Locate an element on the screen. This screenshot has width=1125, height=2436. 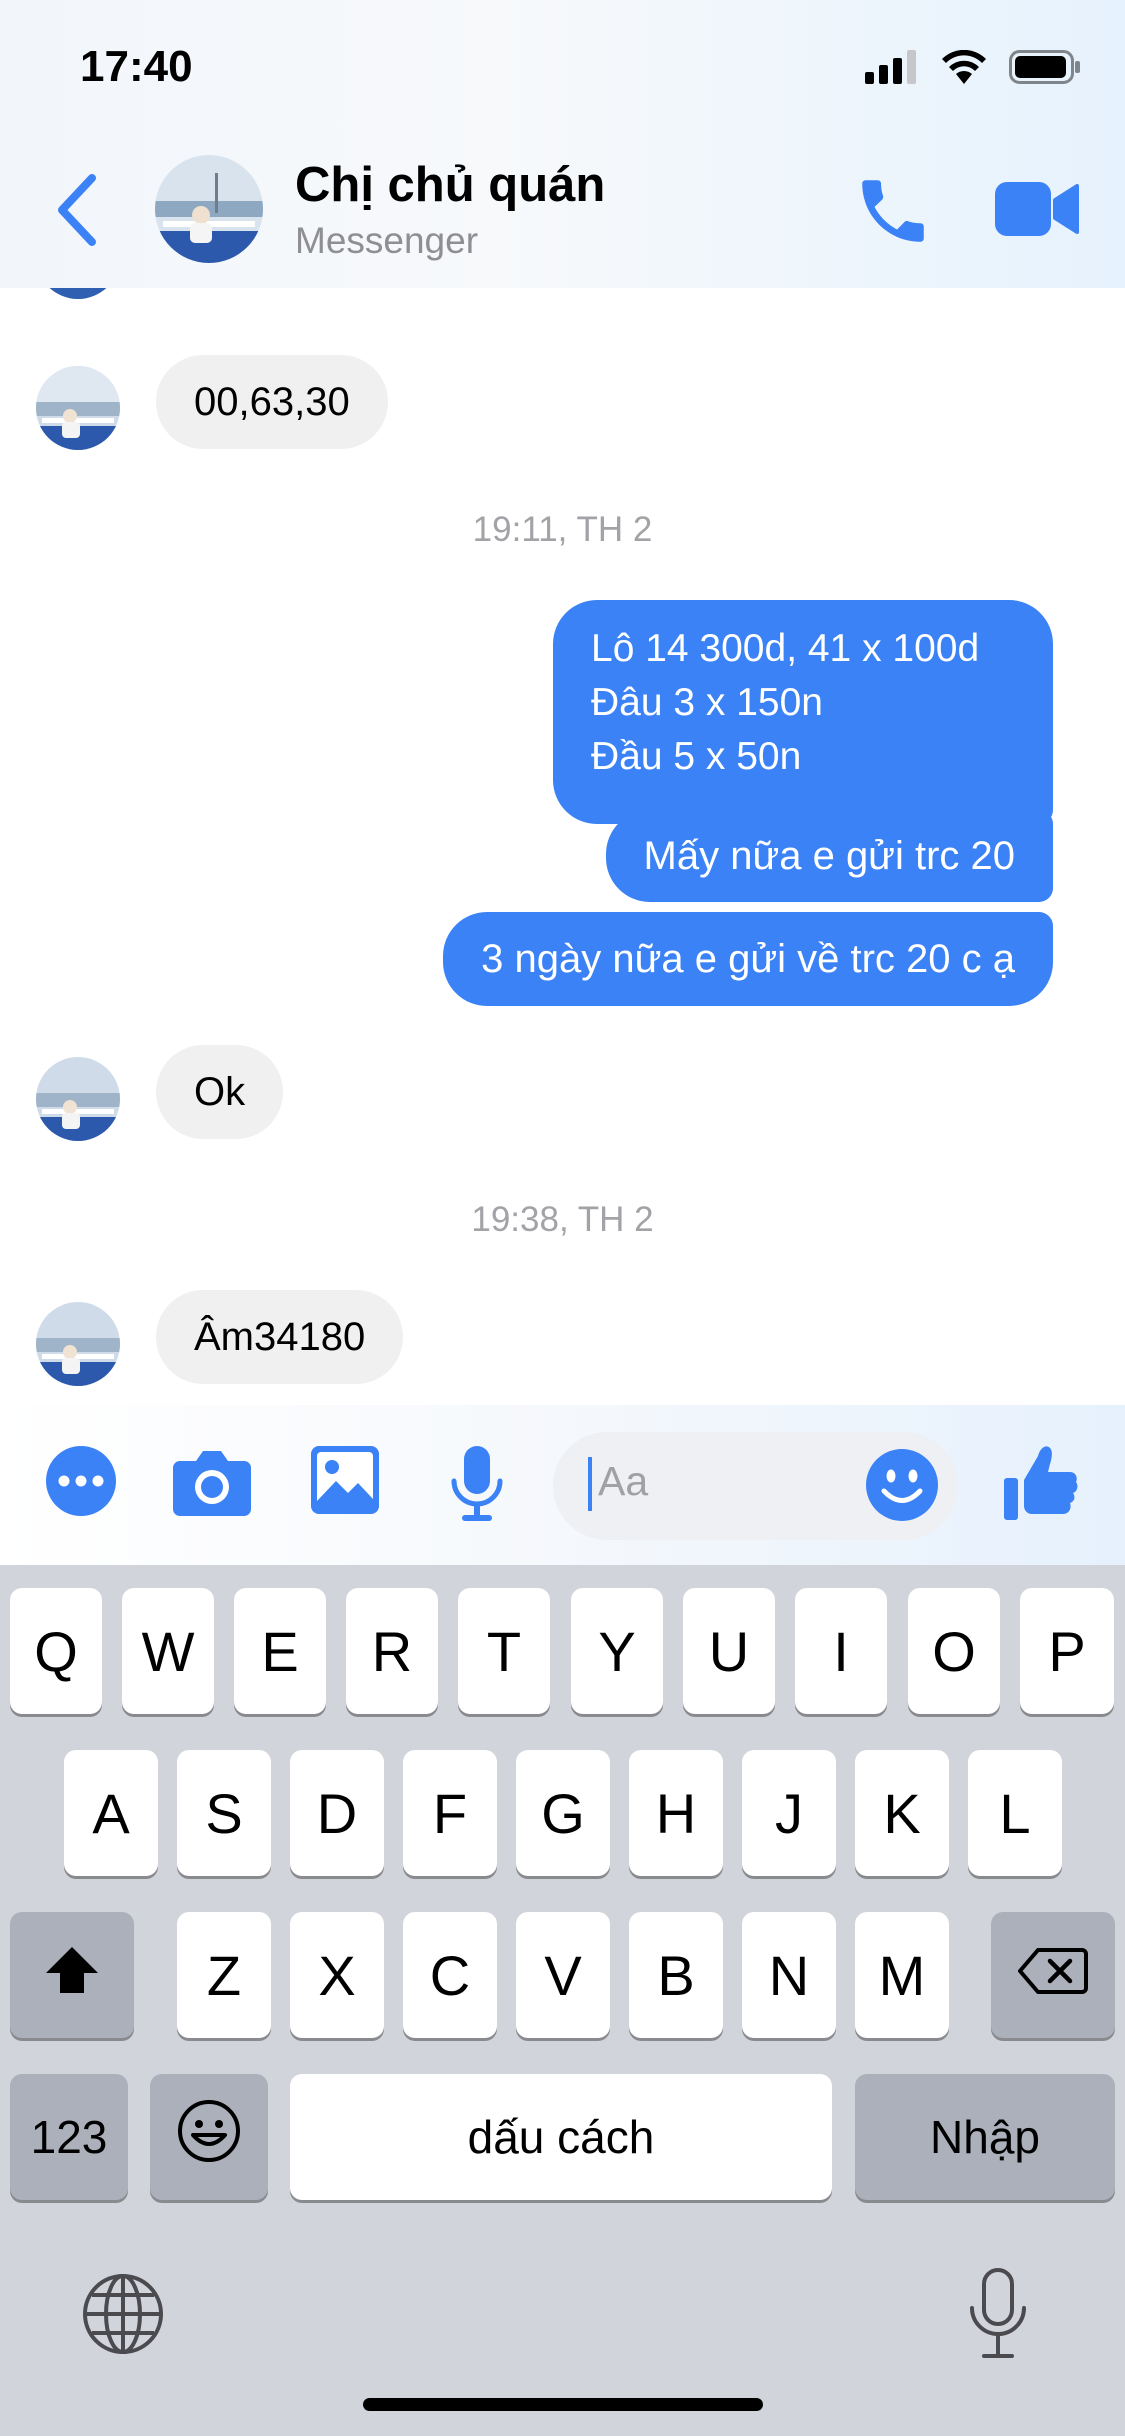
dictation-button is located at coordinates (998, 2314).